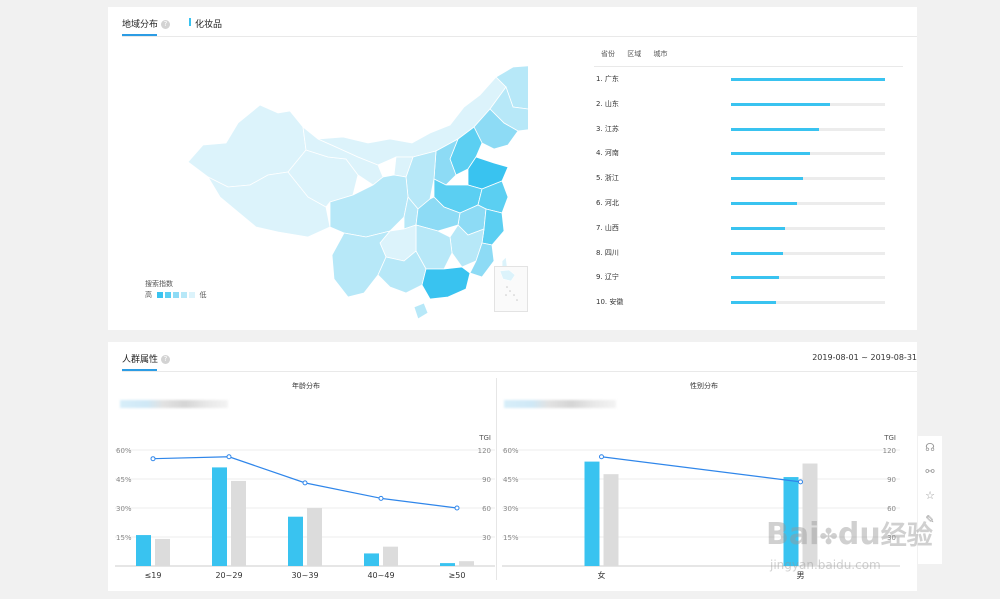 The height and width of the screenshot is (599, 1000). What do you see at coordinates (793, 534) in the screenshot?
I see `watermark-brand: Bai` at bounding box center [793, 534].